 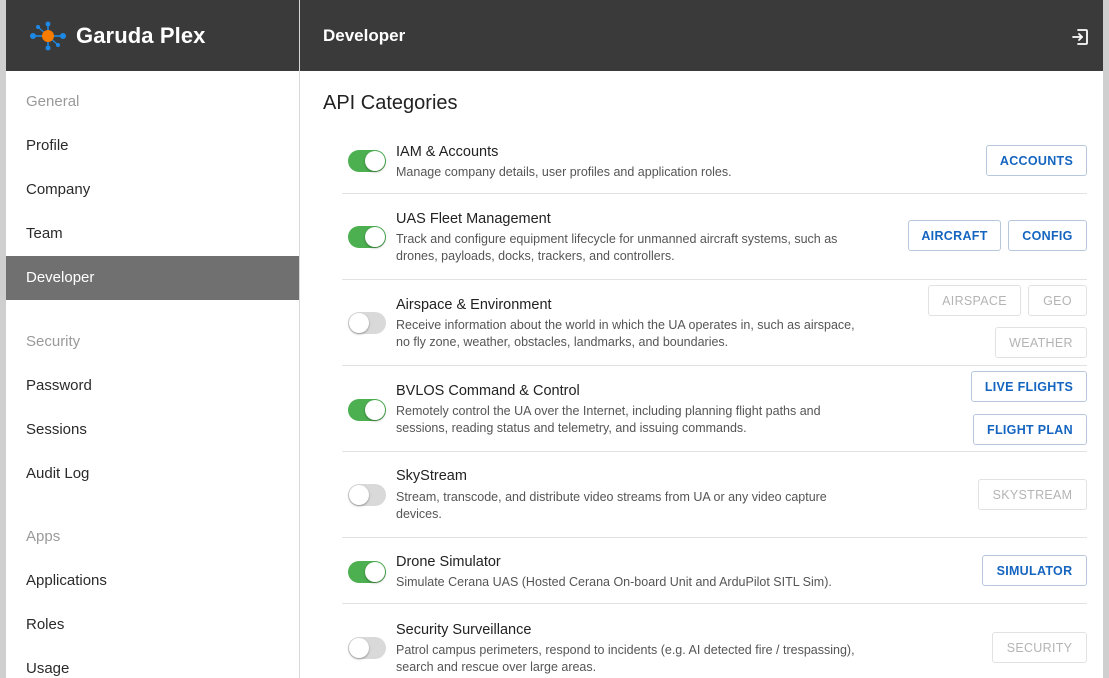 I want to click on brand-bar: Garuda Plex, so click(x=152, y=35).